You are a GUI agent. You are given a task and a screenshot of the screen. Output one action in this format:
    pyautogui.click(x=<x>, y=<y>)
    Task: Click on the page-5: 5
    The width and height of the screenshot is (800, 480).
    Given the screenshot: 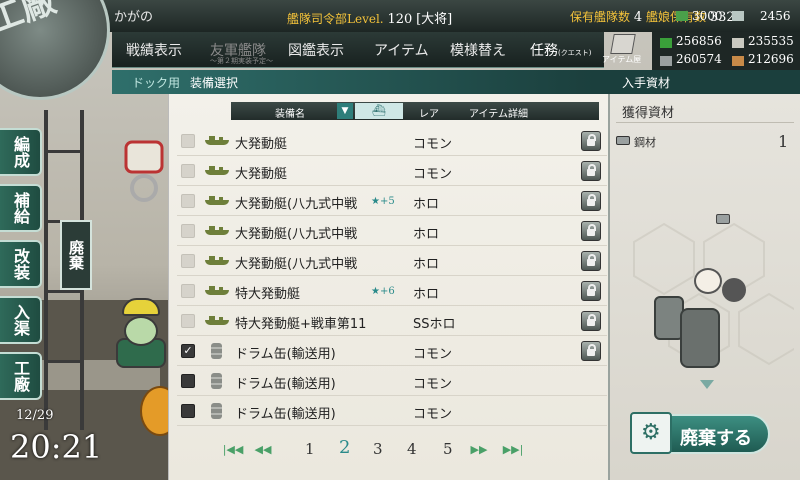 What is the action you would take?
    pyautogui.click(x=448, y=449)
    